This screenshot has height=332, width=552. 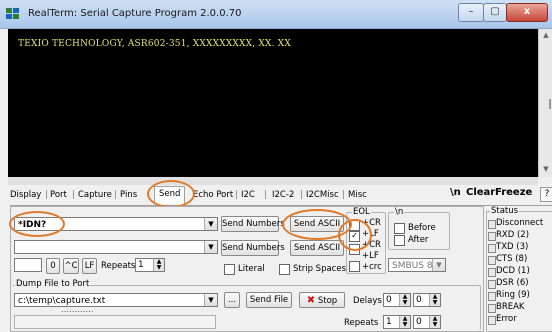 I want to click on newline-button: \n, so click(x=455, y=192).